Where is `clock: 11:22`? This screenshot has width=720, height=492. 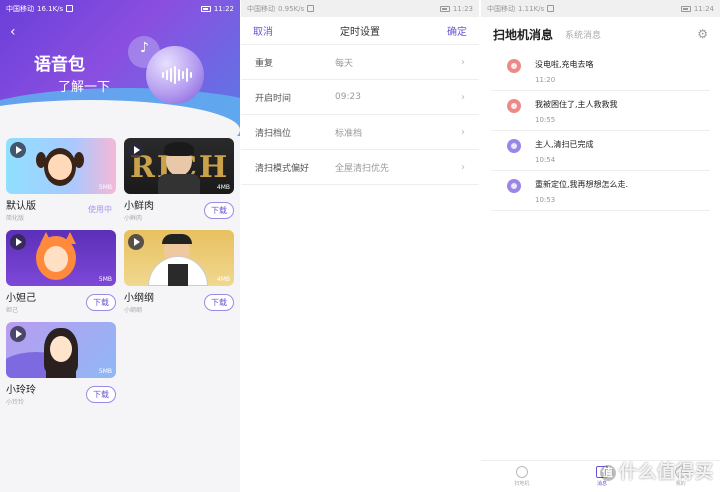 clock: 11:22 is located at coordinates (223, 8).